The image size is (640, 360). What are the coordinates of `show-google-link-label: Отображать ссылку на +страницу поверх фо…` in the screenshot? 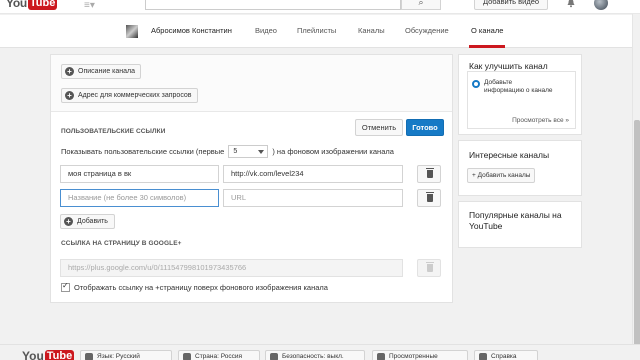 It's located at (201, 287).